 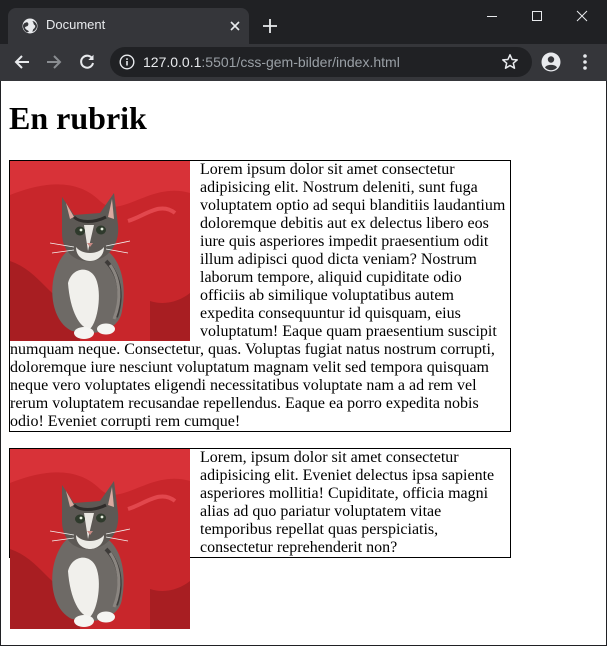 I want to click on star-icon, so click(x=510, y=62).